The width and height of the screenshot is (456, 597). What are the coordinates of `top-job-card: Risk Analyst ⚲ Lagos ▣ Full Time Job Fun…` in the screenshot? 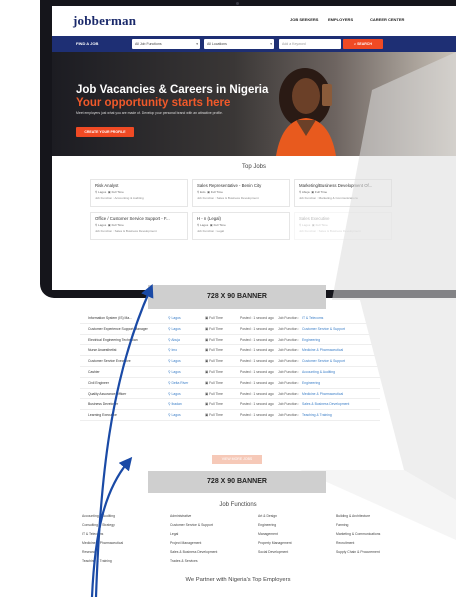 It's located at (139, 193).